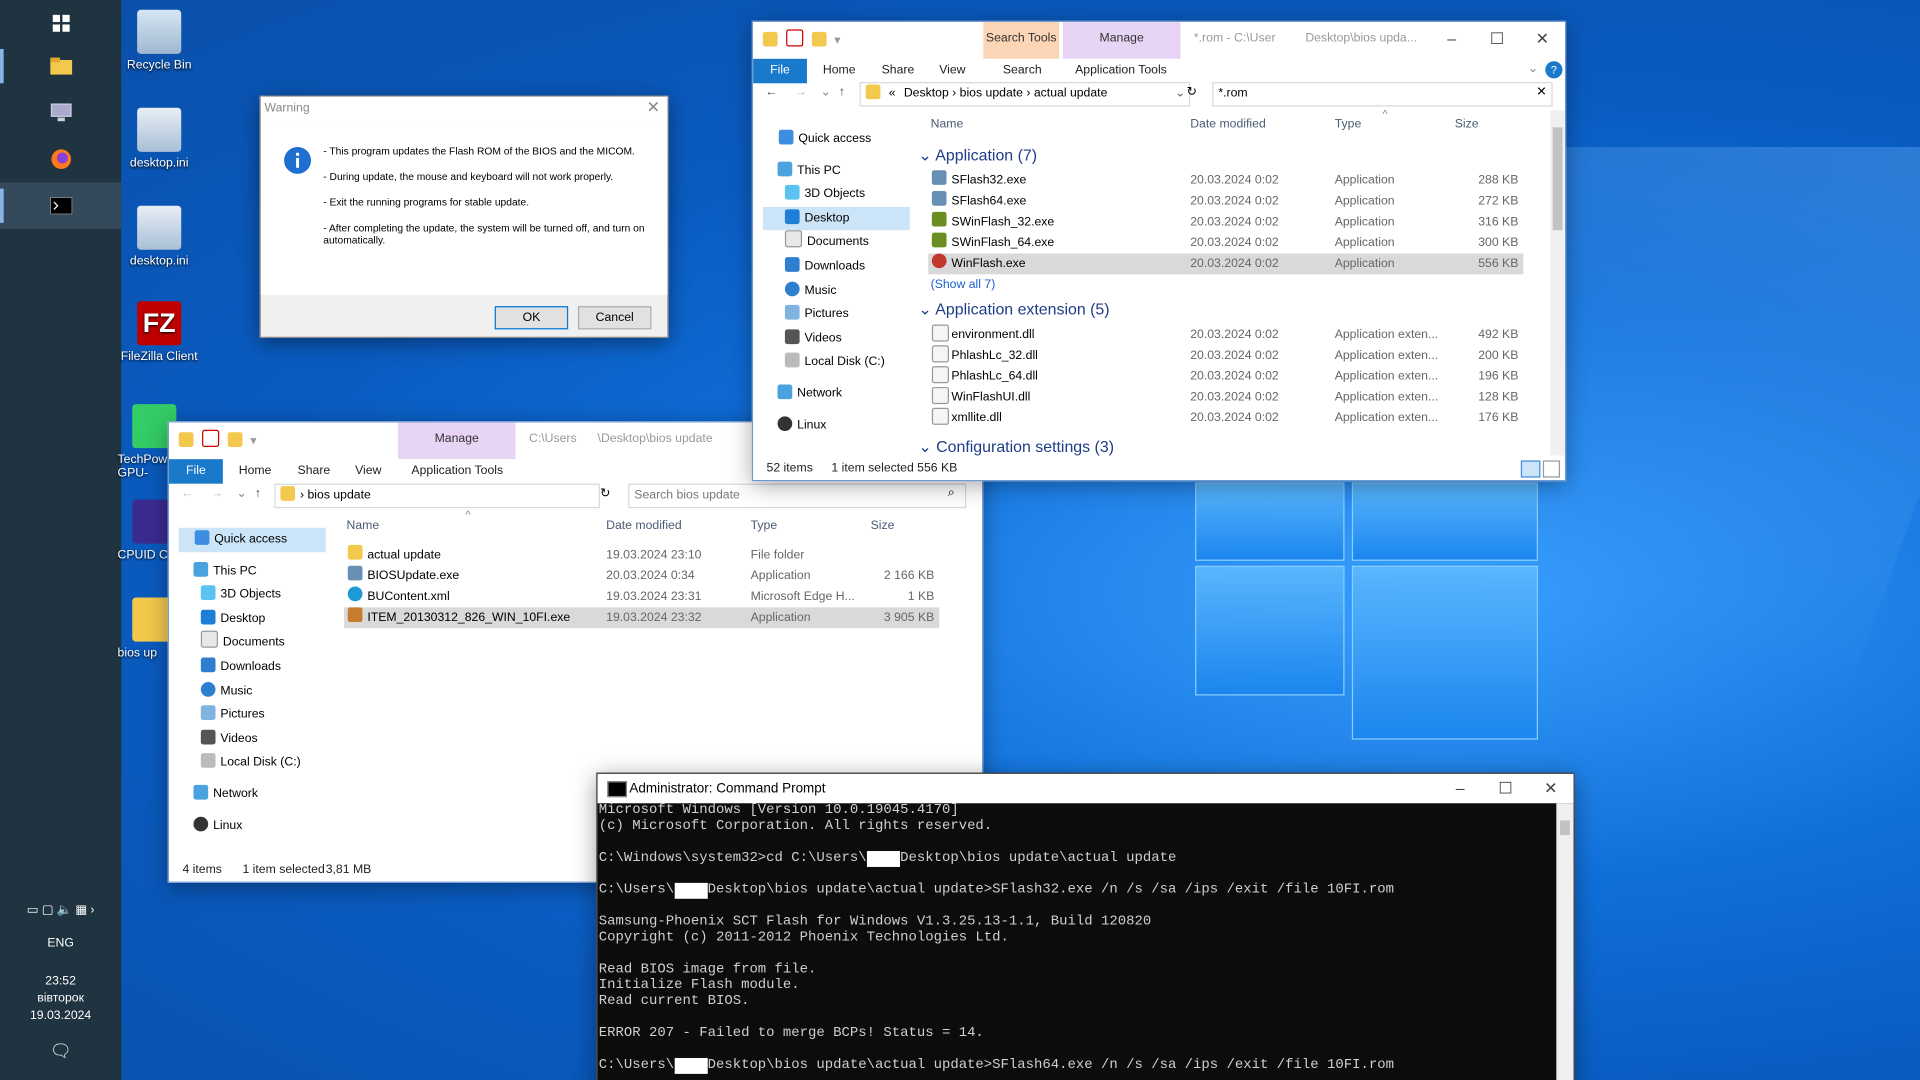 The width and height of the screenshot is (1920, 1080). What do you see at coordinates (187, 493) in the screenshot?
I see `back-arrow-icon: ←` at bounding box center [187, 493].